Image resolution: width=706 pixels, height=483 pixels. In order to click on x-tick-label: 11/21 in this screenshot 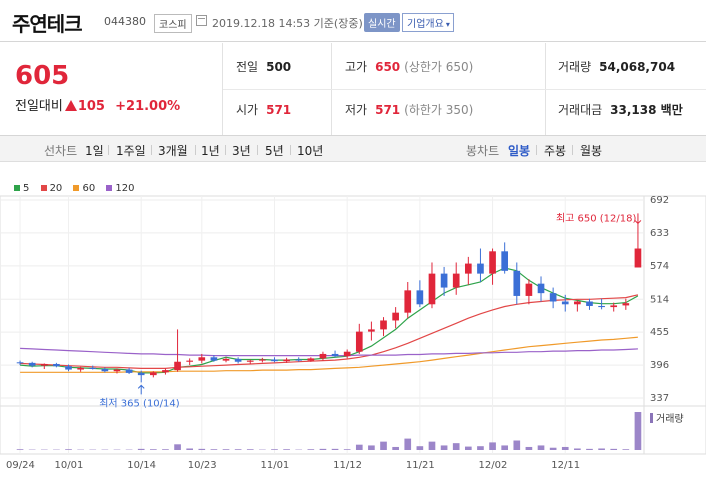, I will do `click(420, 465)`.